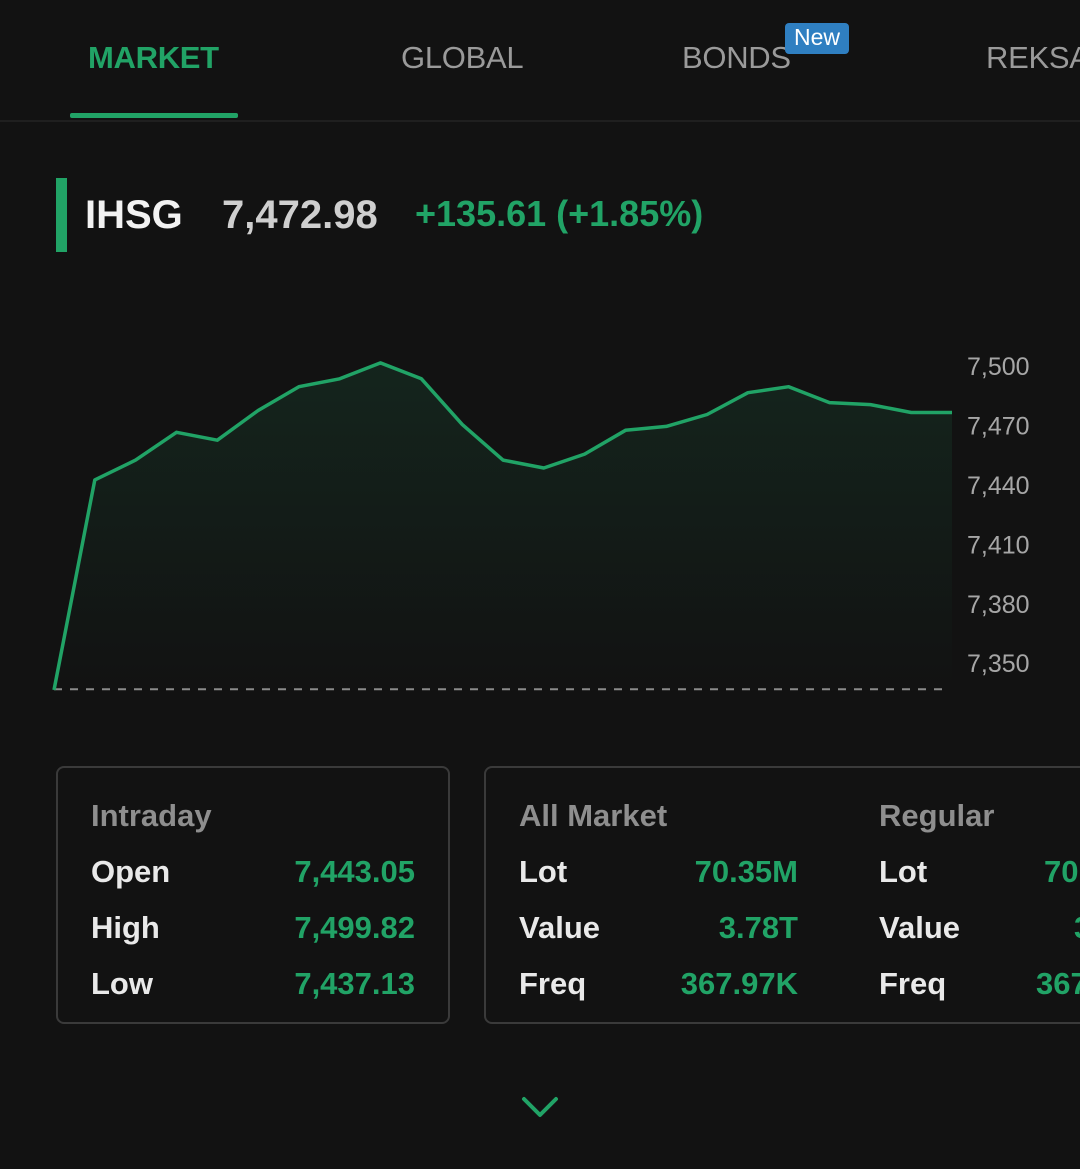 The image size is (1080, 1169). Describe the element at coordinates (746, 871) in the screenshot. I see `all-market-lot-value: 70.35M` at that location.